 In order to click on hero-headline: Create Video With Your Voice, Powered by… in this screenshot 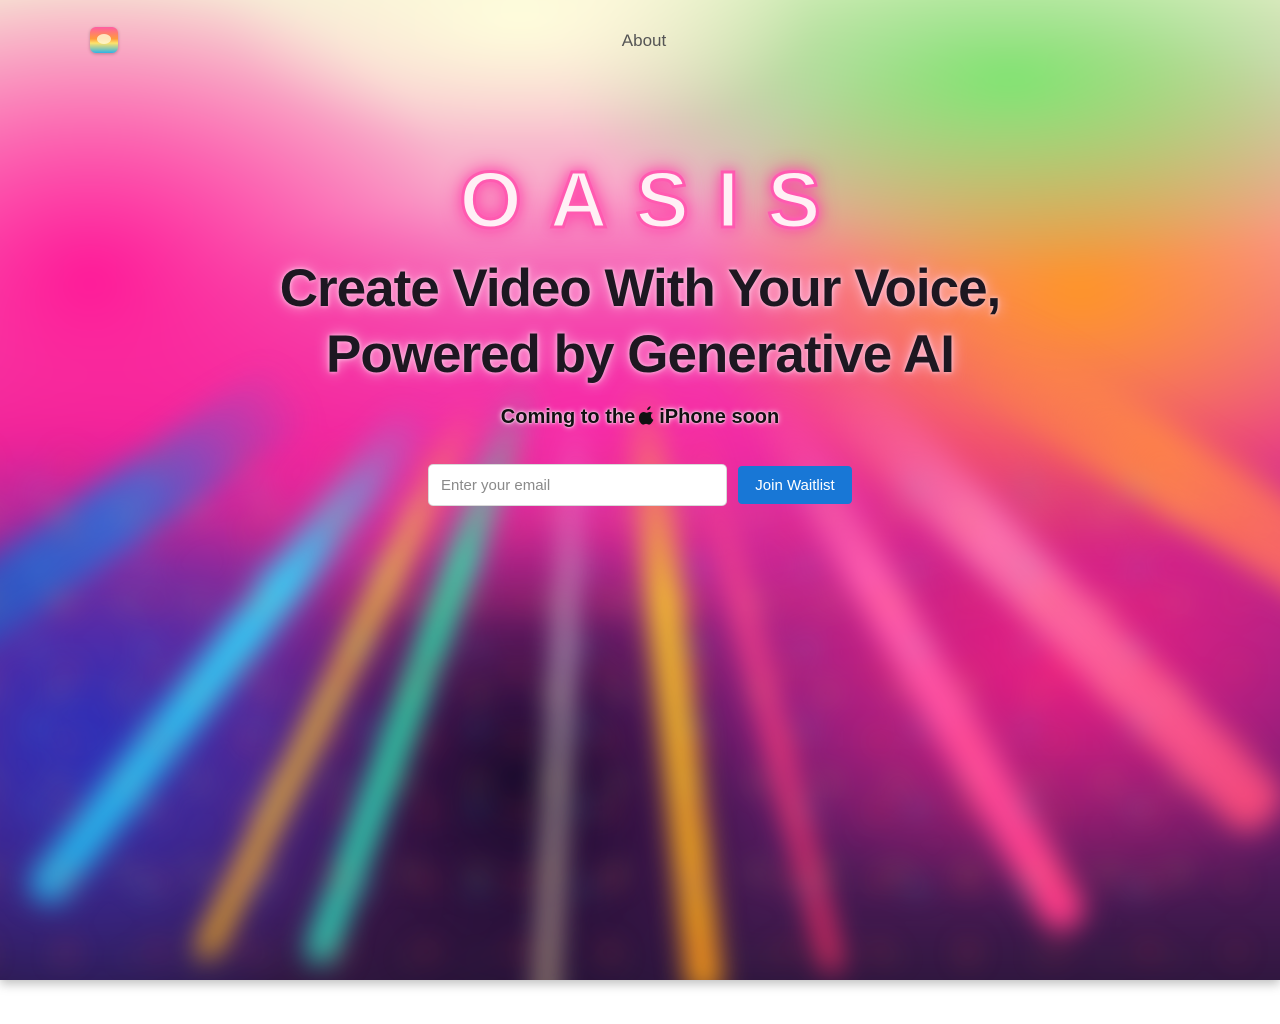, I will do `click(640, 322)`.